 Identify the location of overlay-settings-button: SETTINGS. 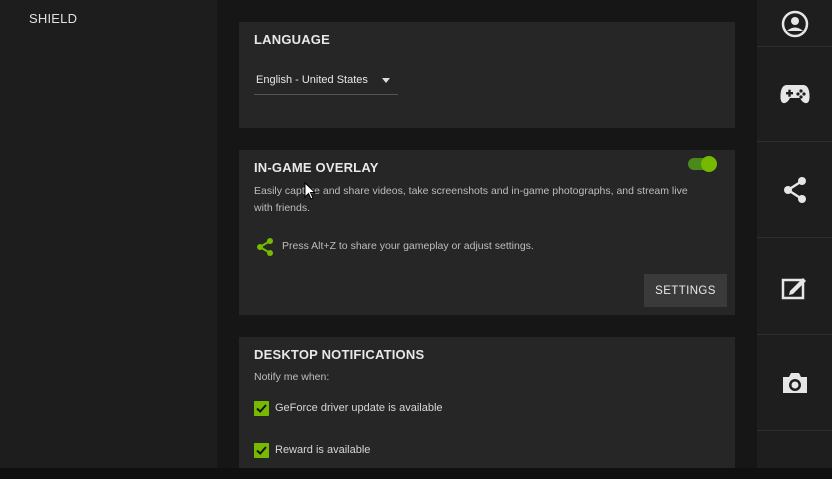
(685, 290).